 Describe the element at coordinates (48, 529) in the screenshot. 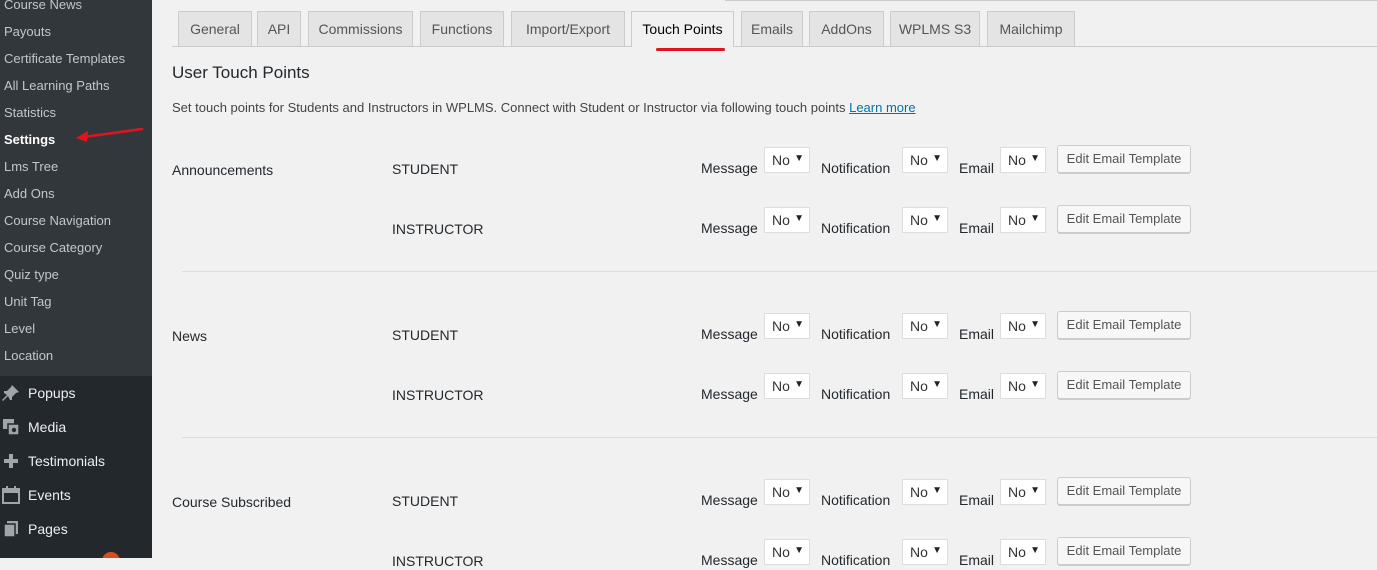

I see `menu-label: Pages` at that location.